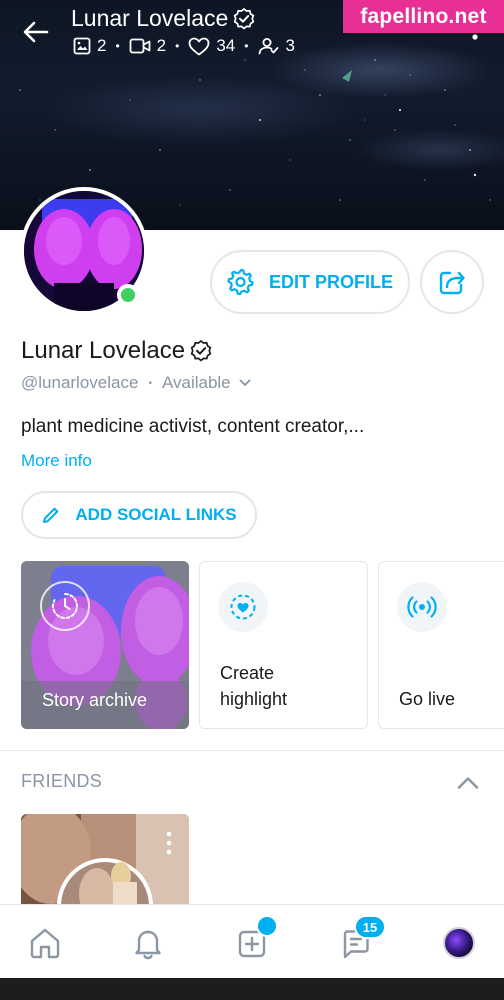 The image size is (504, 1000). Describe the element at coordinates (267, 926) in the screenshot. I see `new-post-indicator-dot` at that location.